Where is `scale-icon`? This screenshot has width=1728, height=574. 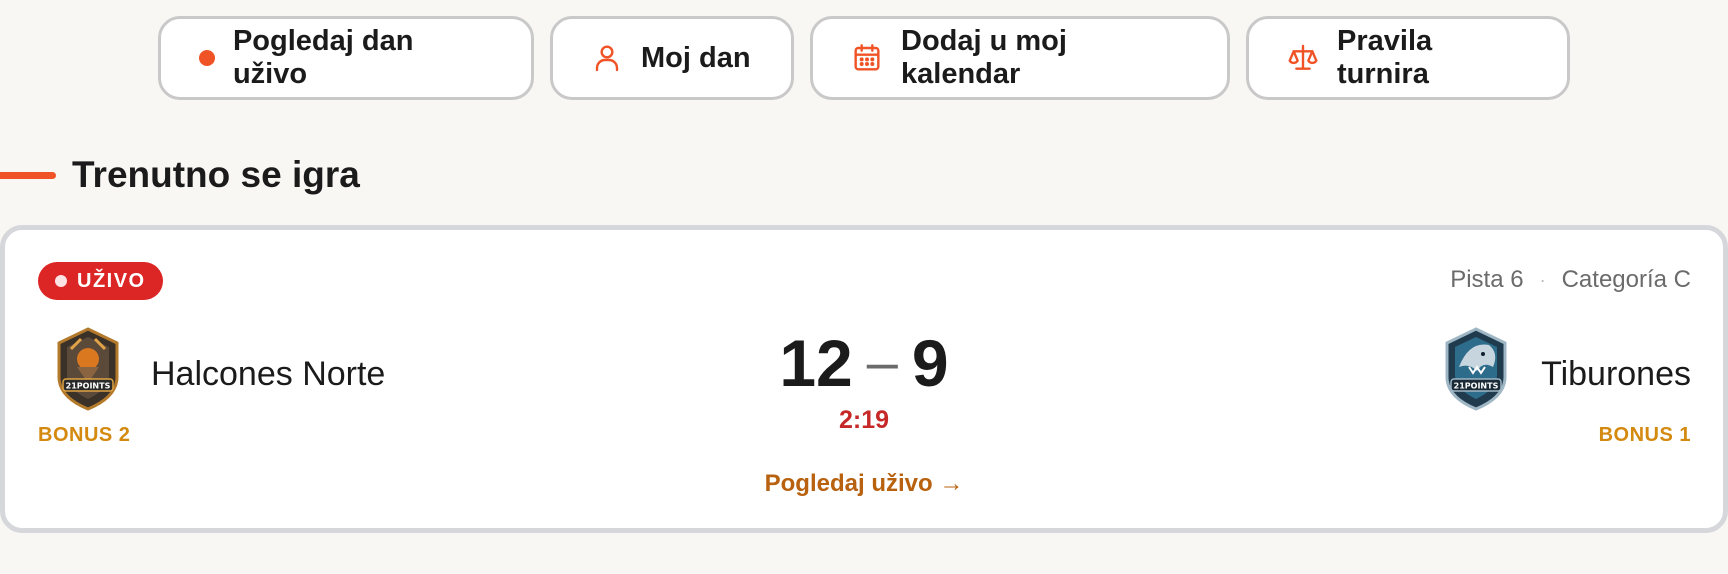 scale-icon is located at coordinates (1303, 58).